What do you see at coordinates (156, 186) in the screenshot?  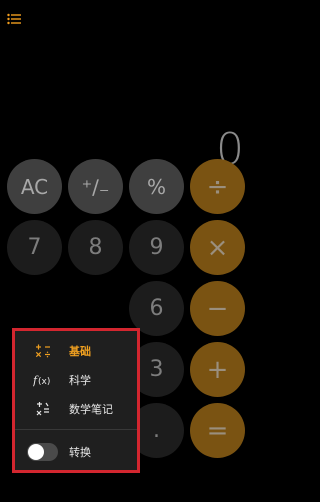 I see `percent-button: %` at bounding box center [156, 186].